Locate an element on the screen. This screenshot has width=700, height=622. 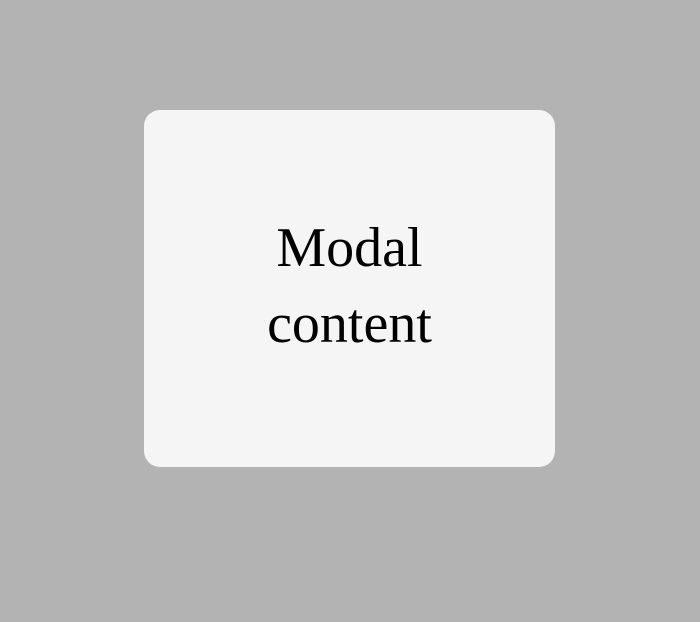
modal-content-text: Modal content is located at coordinates (349, 285).